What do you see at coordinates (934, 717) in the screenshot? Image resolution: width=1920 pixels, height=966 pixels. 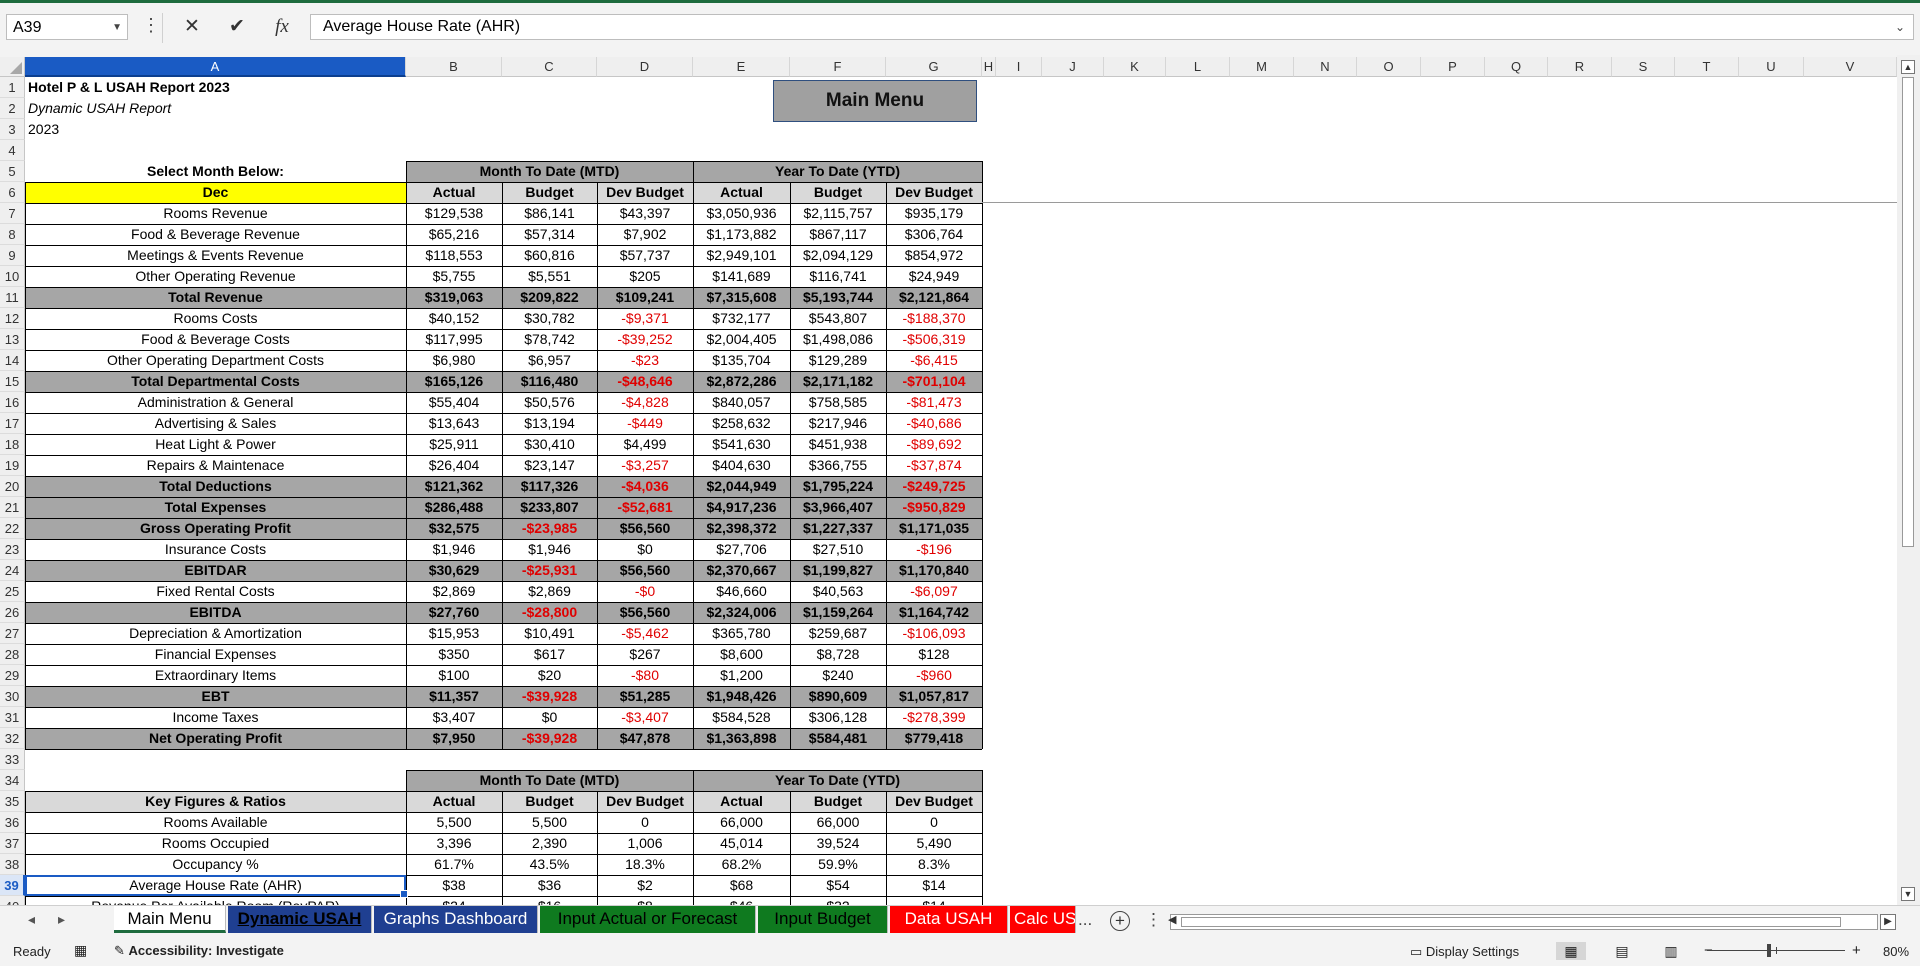 I see `pl-value-cell: -$278,399` at bounding box center [934, 717].